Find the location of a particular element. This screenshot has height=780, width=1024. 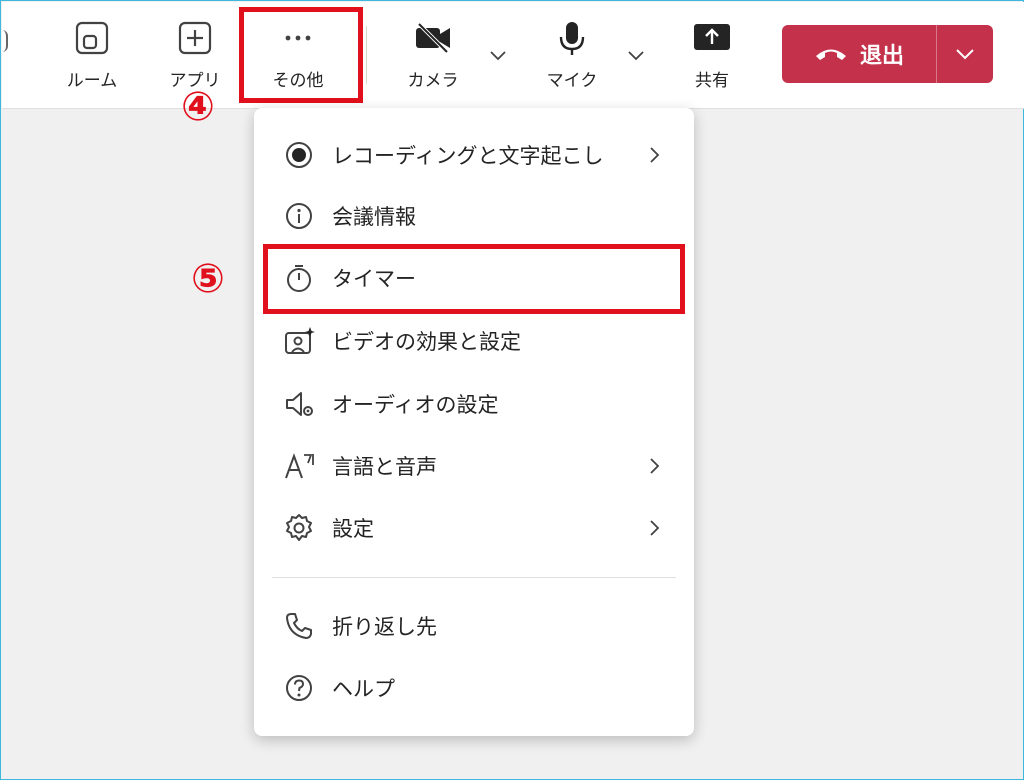

audio-settings-icon is located at coordinates (301, 404).